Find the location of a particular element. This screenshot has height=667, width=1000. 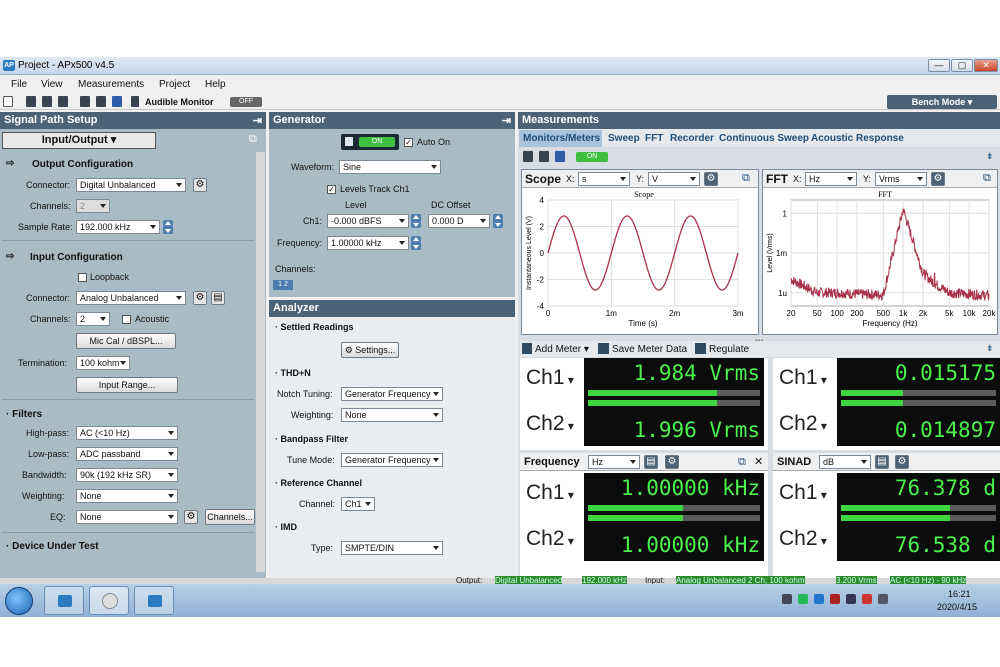

meter4-ch2-label: Ch2 is located at coordinates (803, 539).